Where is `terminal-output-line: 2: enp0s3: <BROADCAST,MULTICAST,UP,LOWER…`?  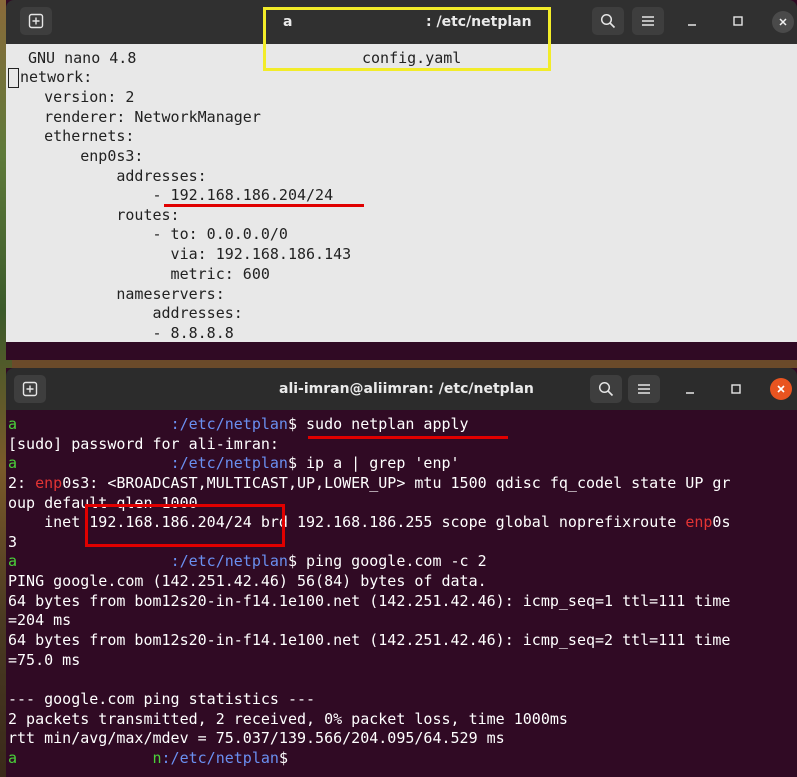 terminal-output-line: 2: enp0s3: <BROADCAST,MULTICAST,UP,LOWER… is located at coordinates (369, 483).